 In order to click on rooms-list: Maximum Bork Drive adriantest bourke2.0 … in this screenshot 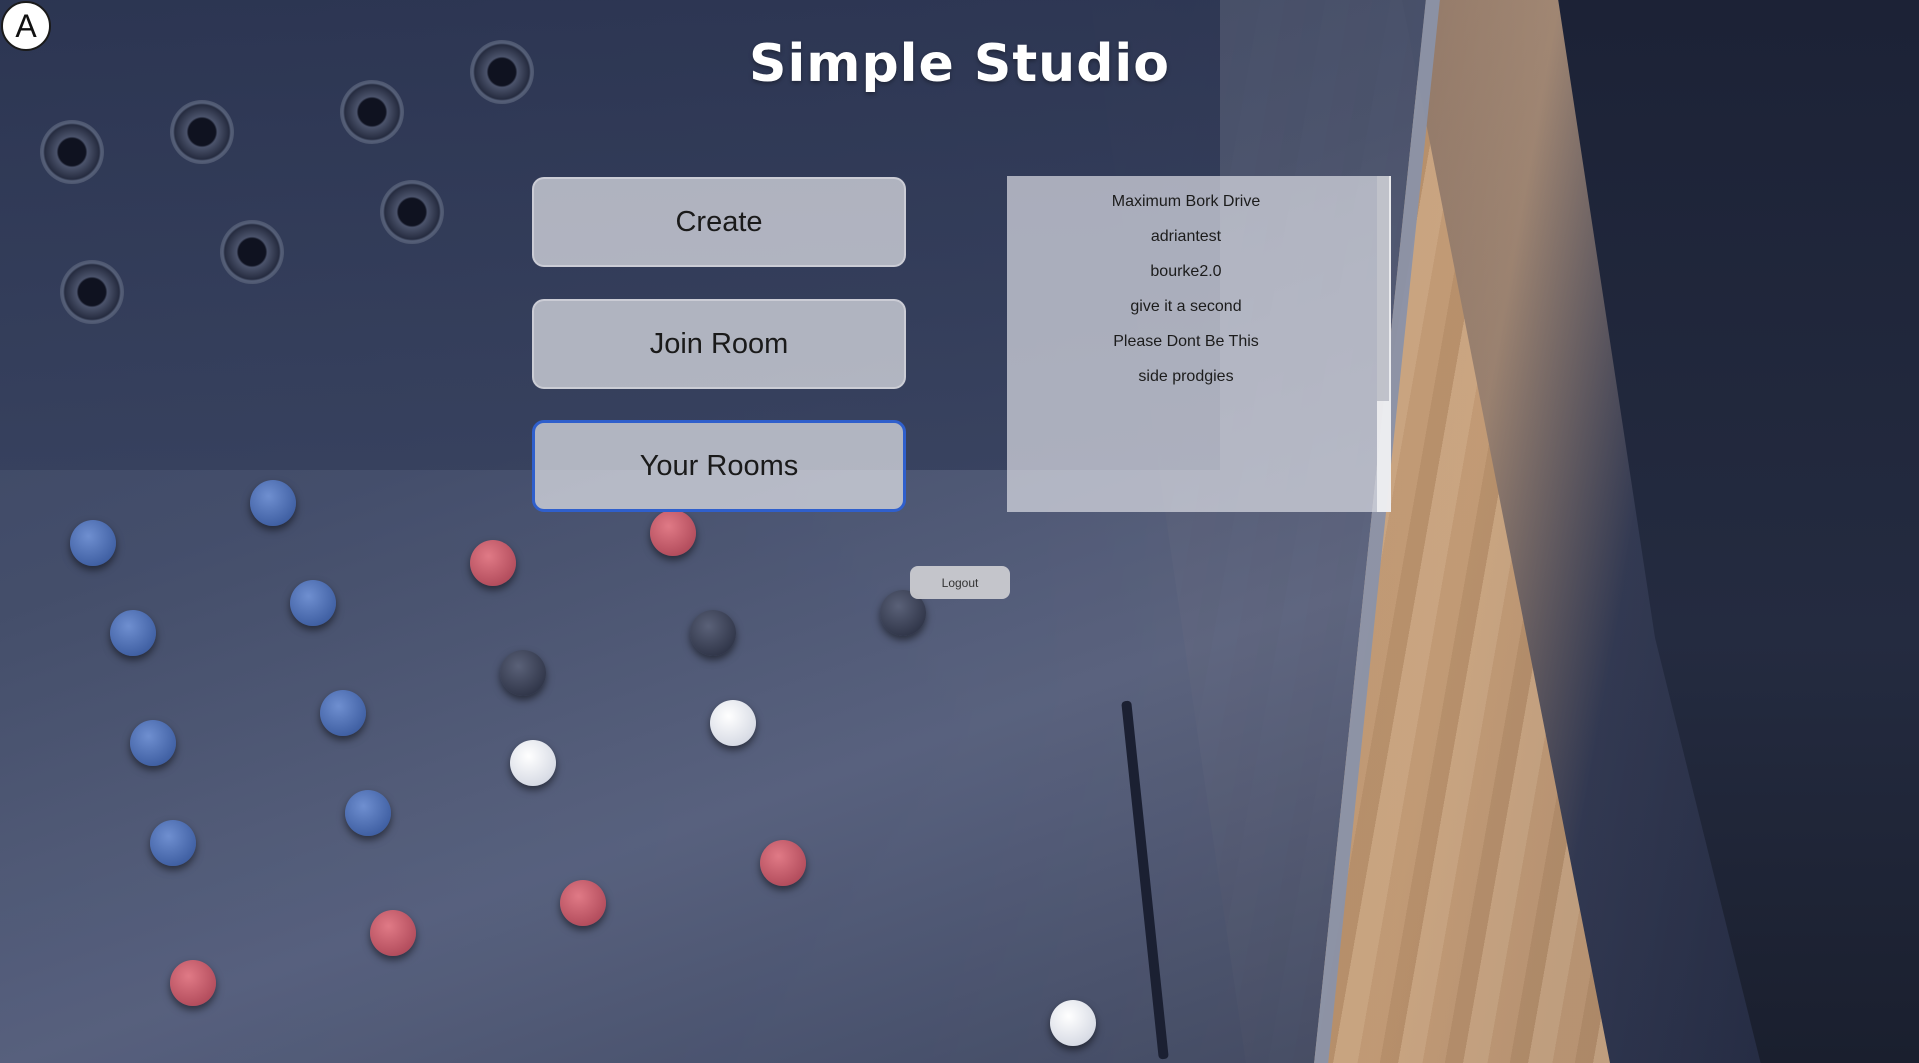, I will do `click(1186, 344)`.